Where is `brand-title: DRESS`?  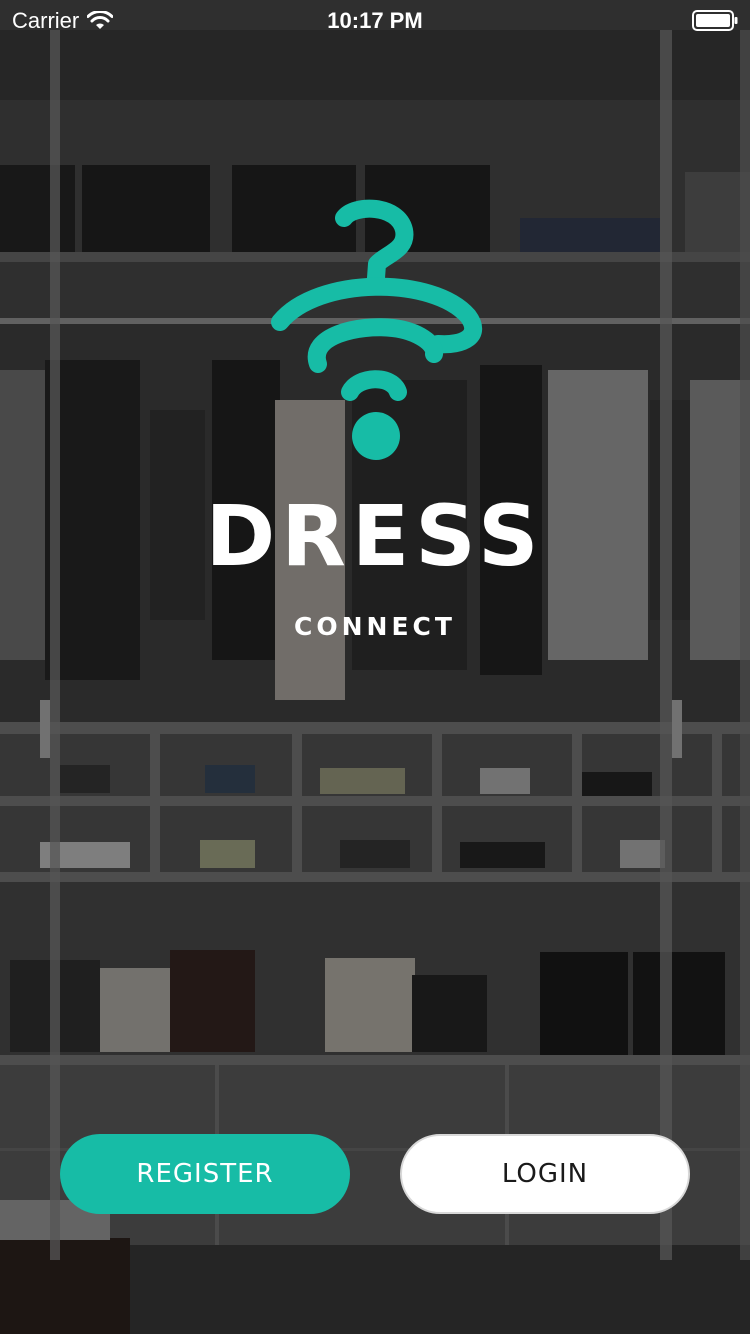
brand-title: DRESS is located at coordinates (375, 536).